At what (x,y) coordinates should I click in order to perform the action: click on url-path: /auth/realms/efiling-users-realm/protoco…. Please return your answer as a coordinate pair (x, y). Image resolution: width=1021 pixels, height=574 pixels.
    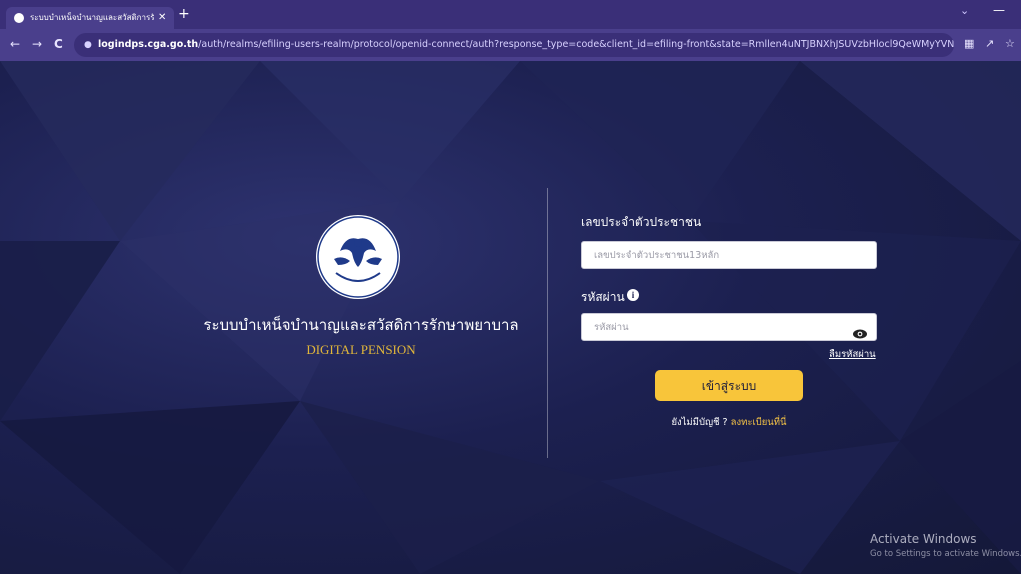
    Looking at the image, I should click on (576, 44).